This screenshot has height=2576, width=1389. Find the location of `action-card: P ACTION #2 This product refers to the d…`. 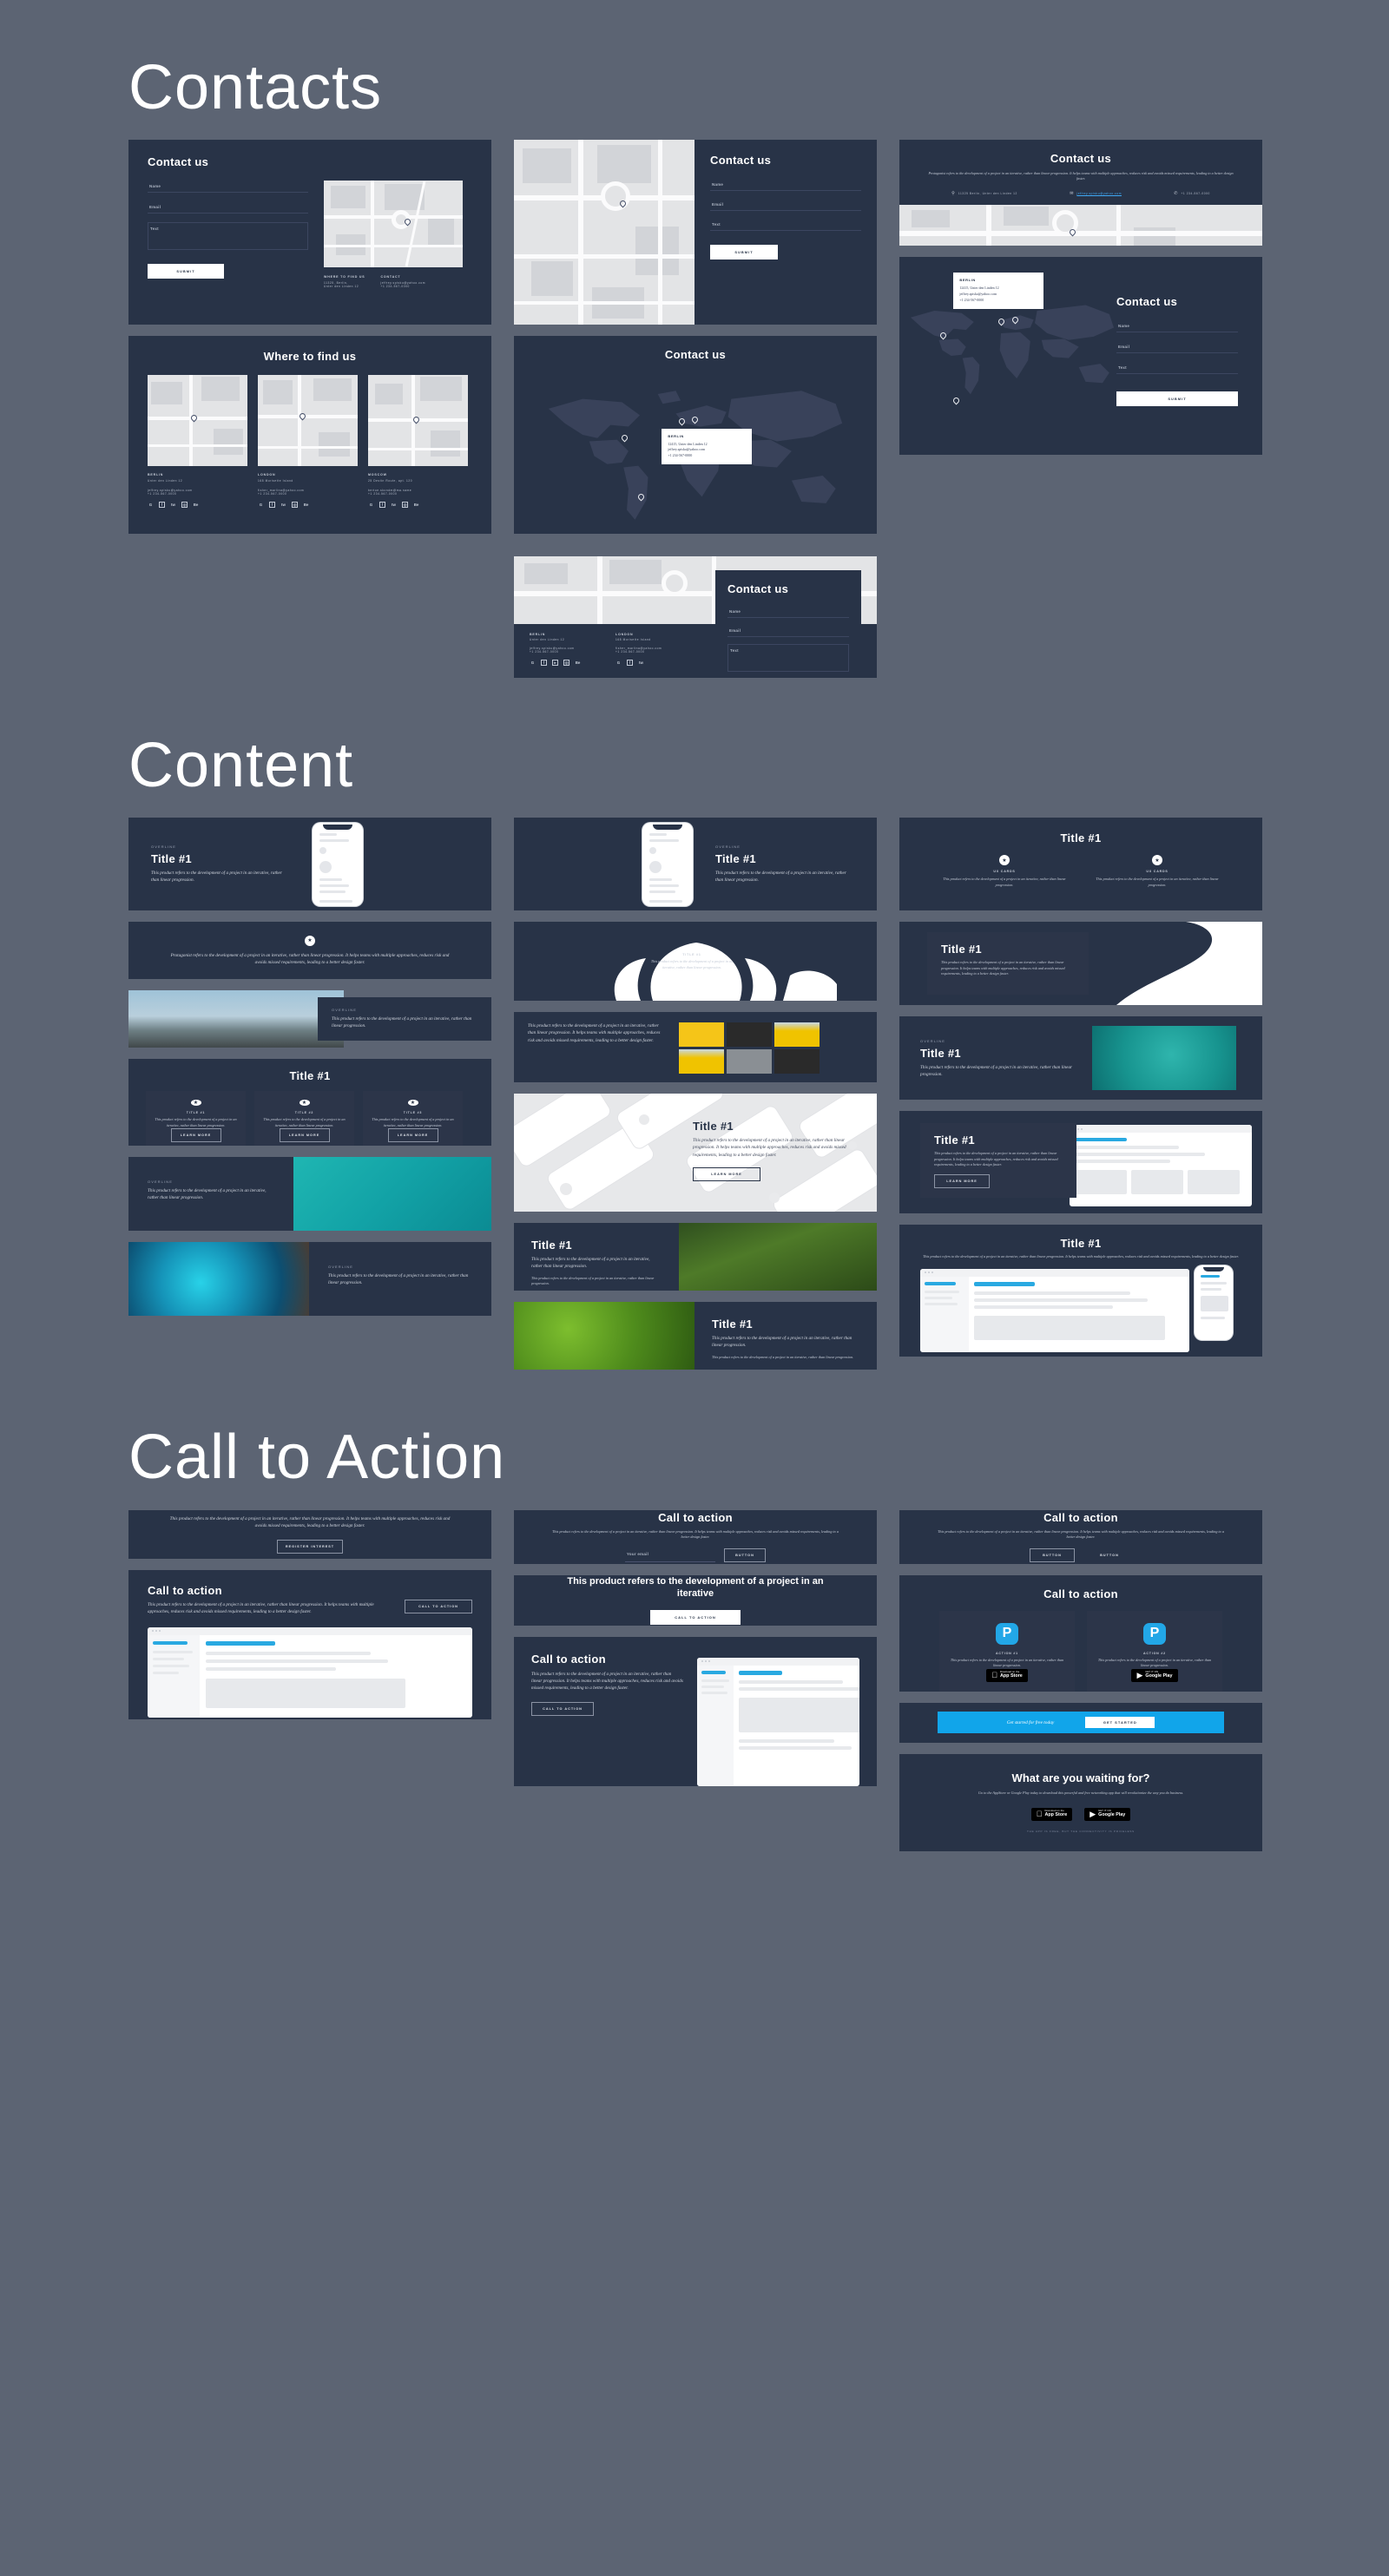

action-card: P ACTION #2 This product refers to the d… is located at coordinates (1154, 1651).